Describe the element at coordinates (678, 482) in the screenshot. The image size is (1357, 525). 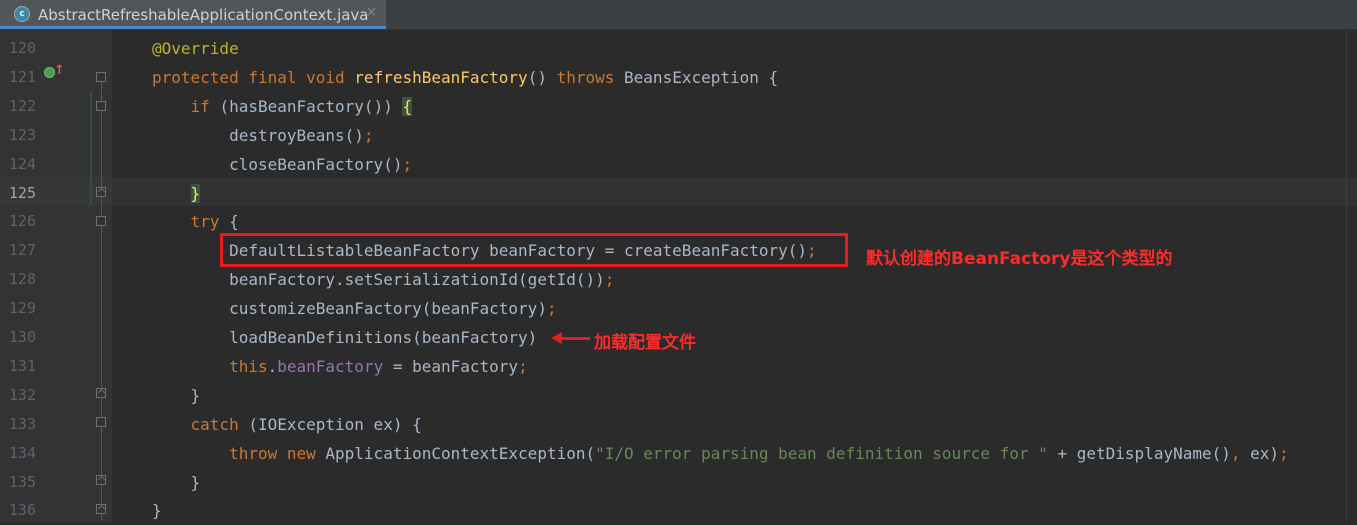
I see `code-line-135: 135 }` at that location.